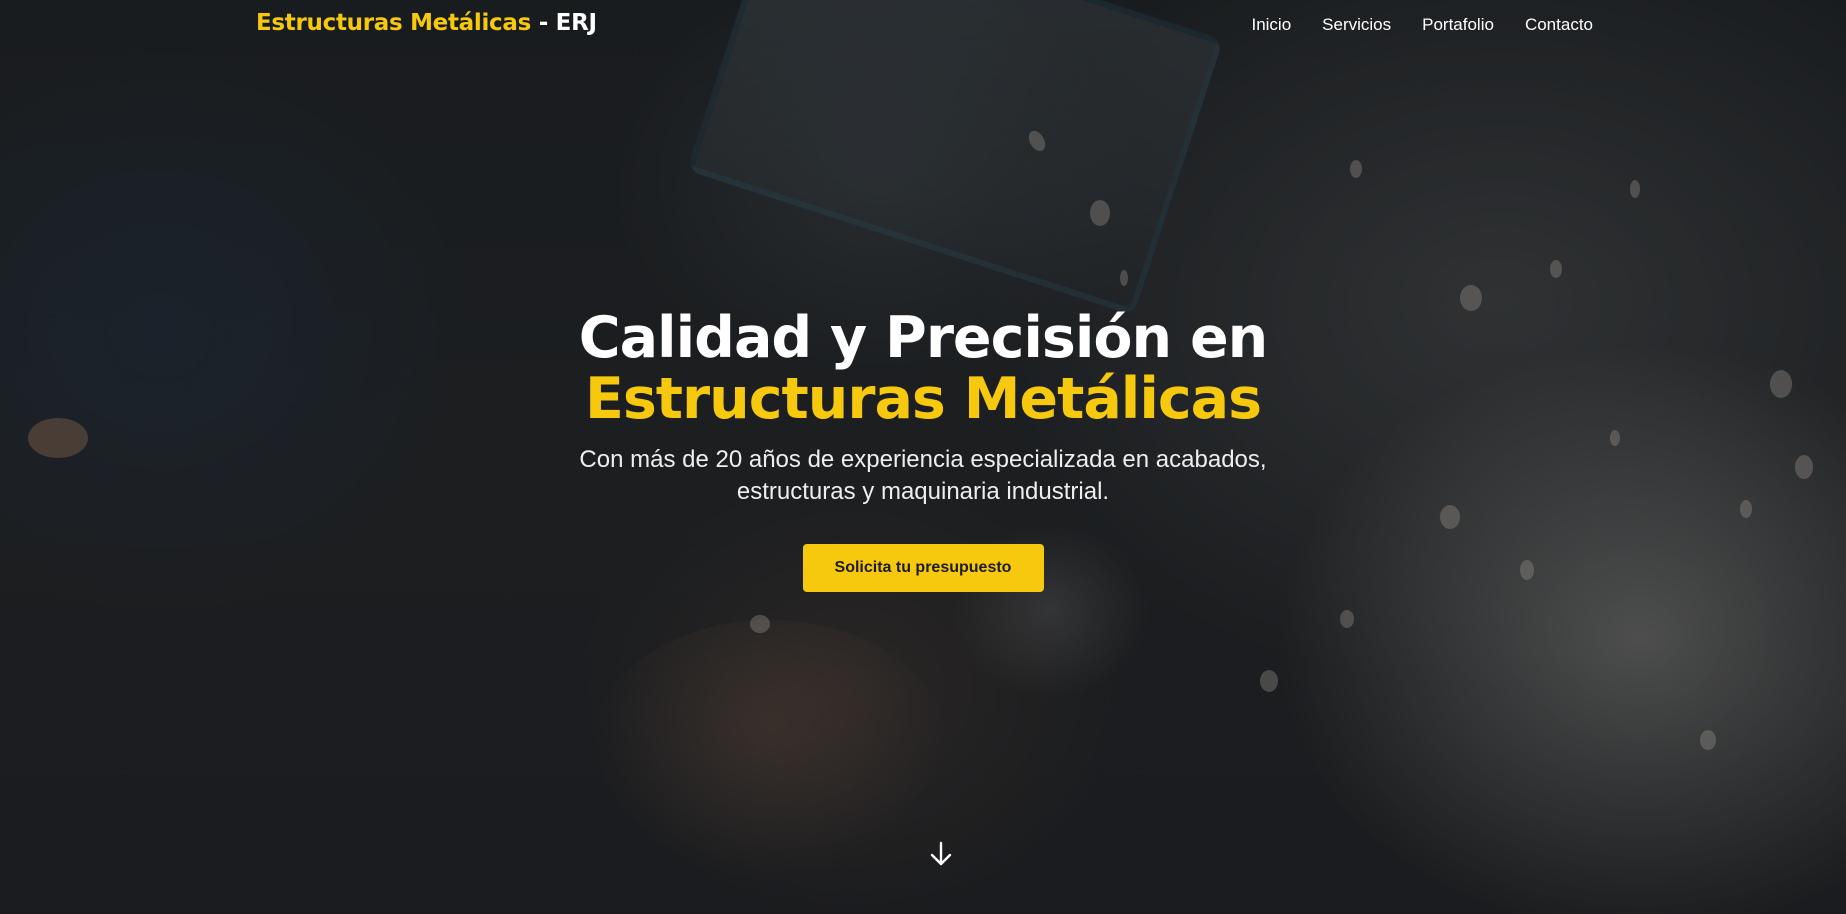 This screenshot has height=914, width=1846. Describe the element at coordinates (564, 23) in the screenshot. I see `brand-suffix: - ERJ` at that location.